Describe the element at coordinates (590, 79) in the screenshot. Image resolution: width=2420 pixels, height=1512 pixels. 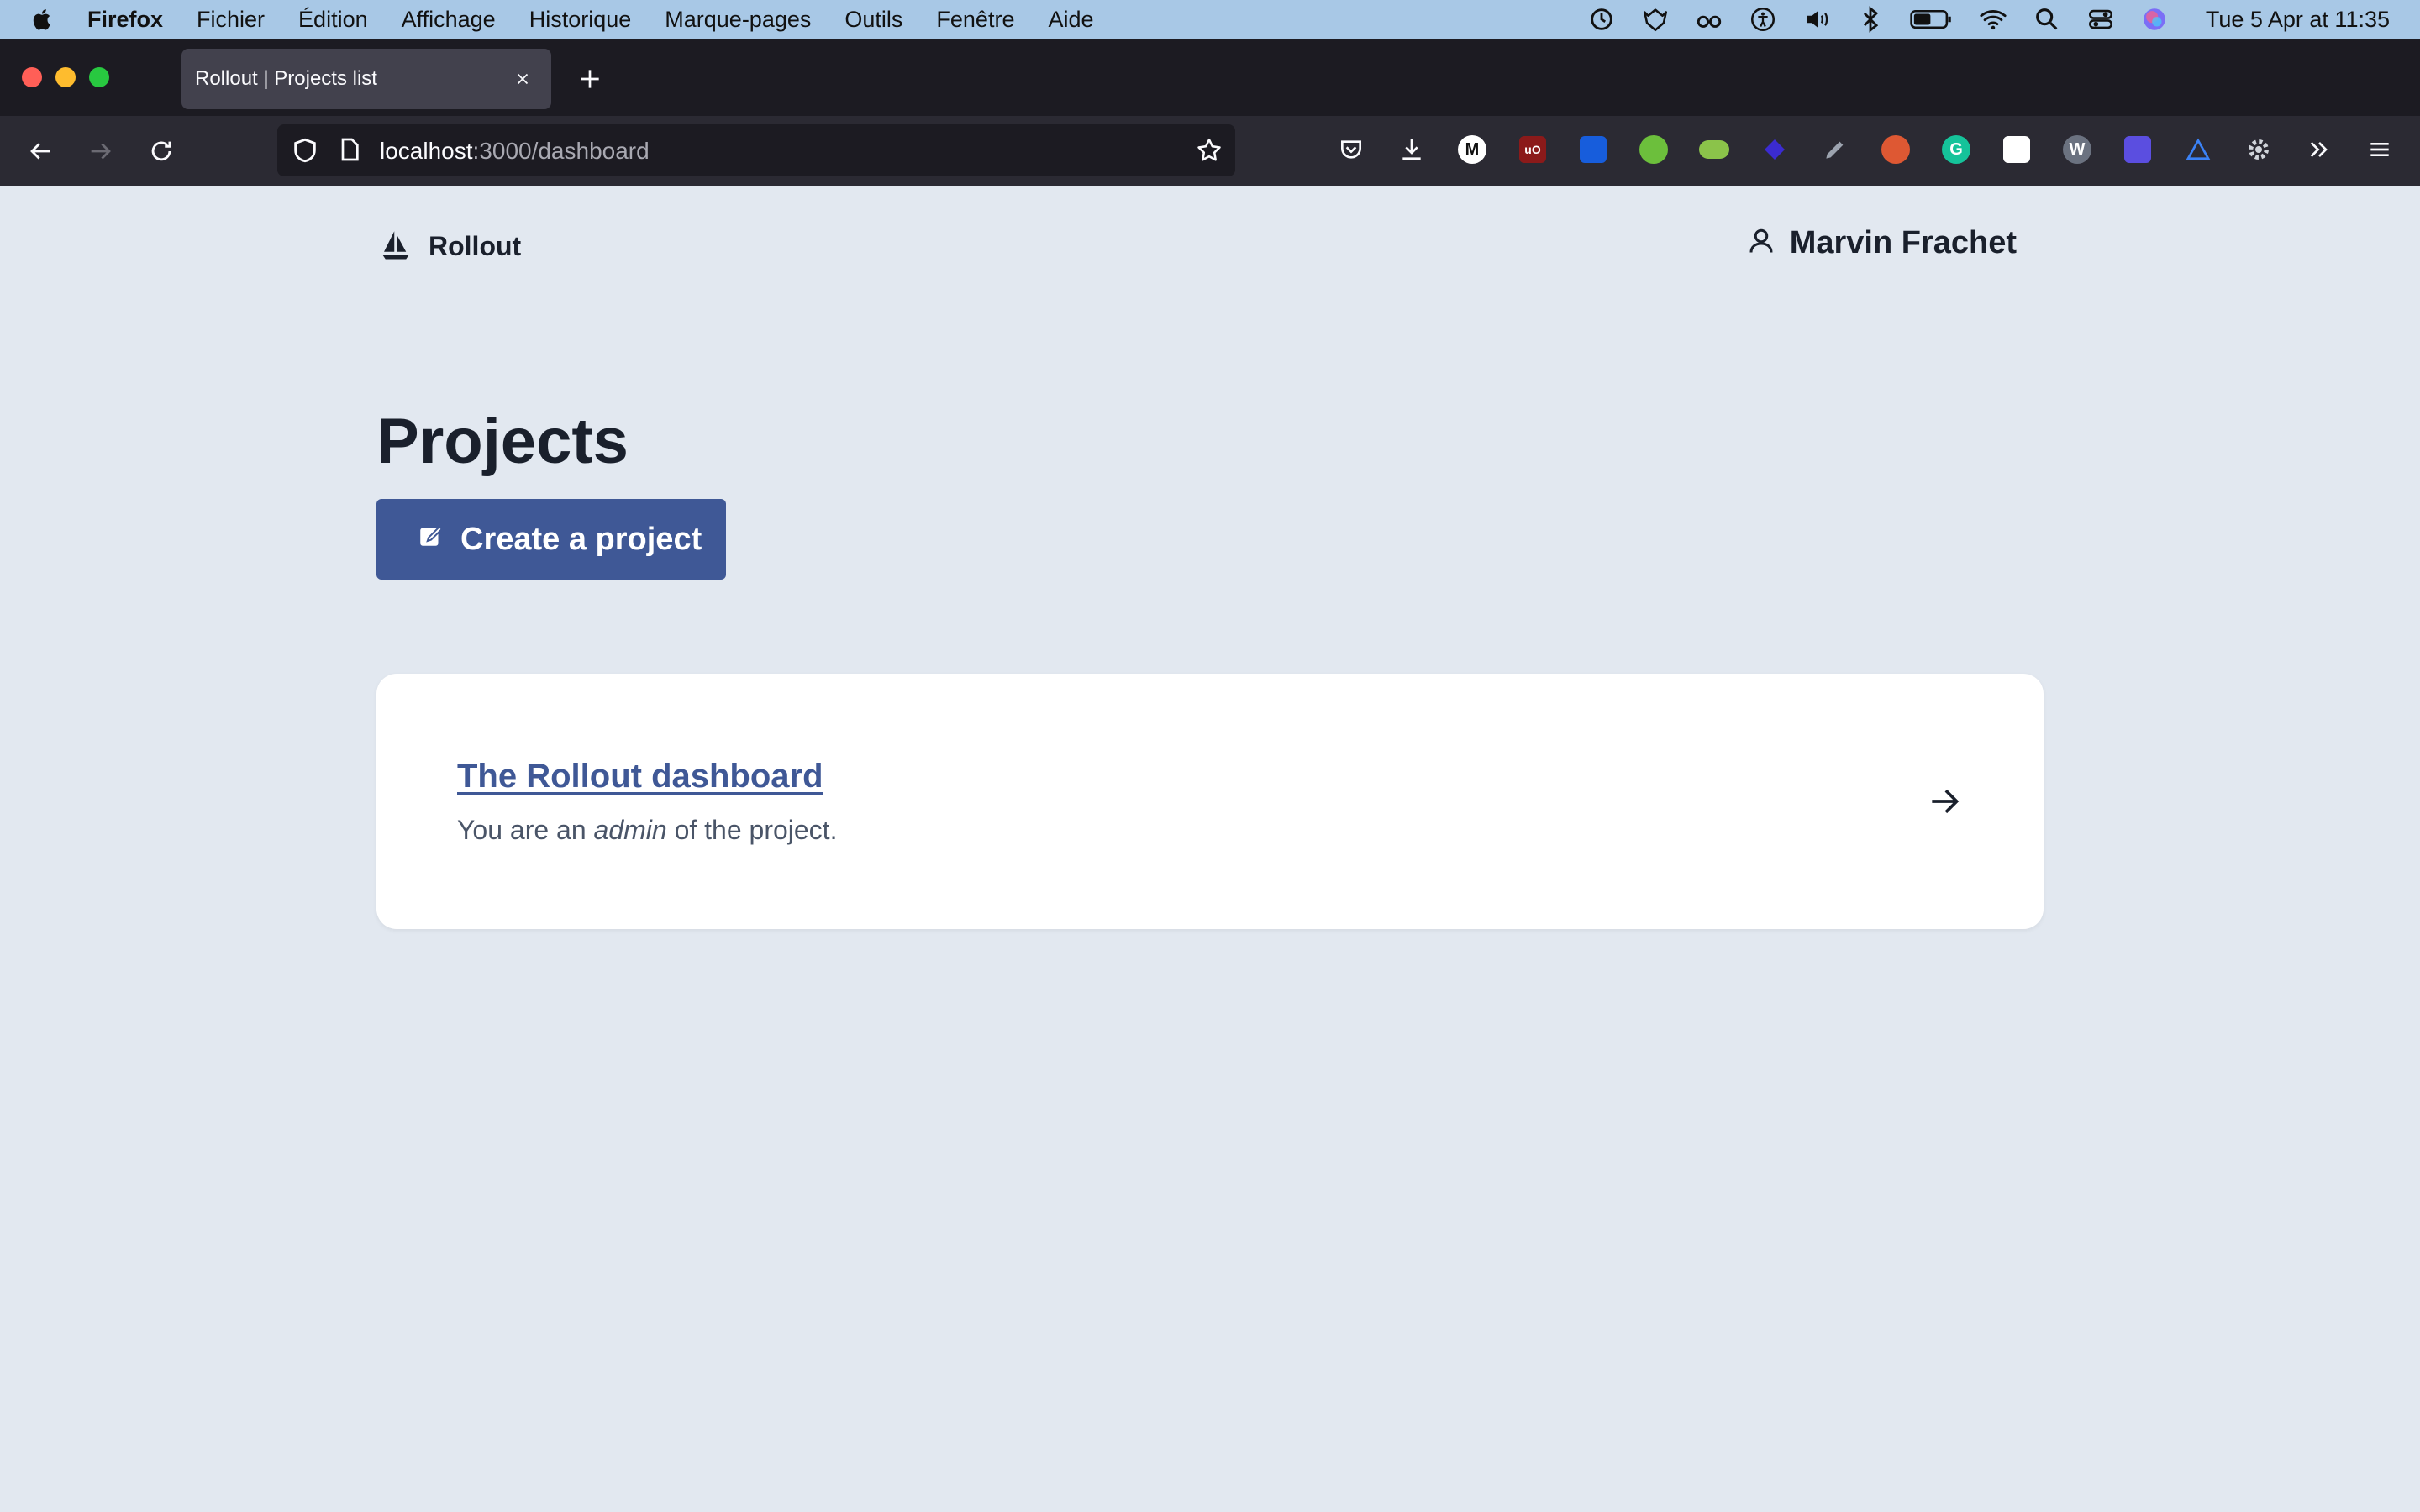
I see `new-tab-icon` at that location.